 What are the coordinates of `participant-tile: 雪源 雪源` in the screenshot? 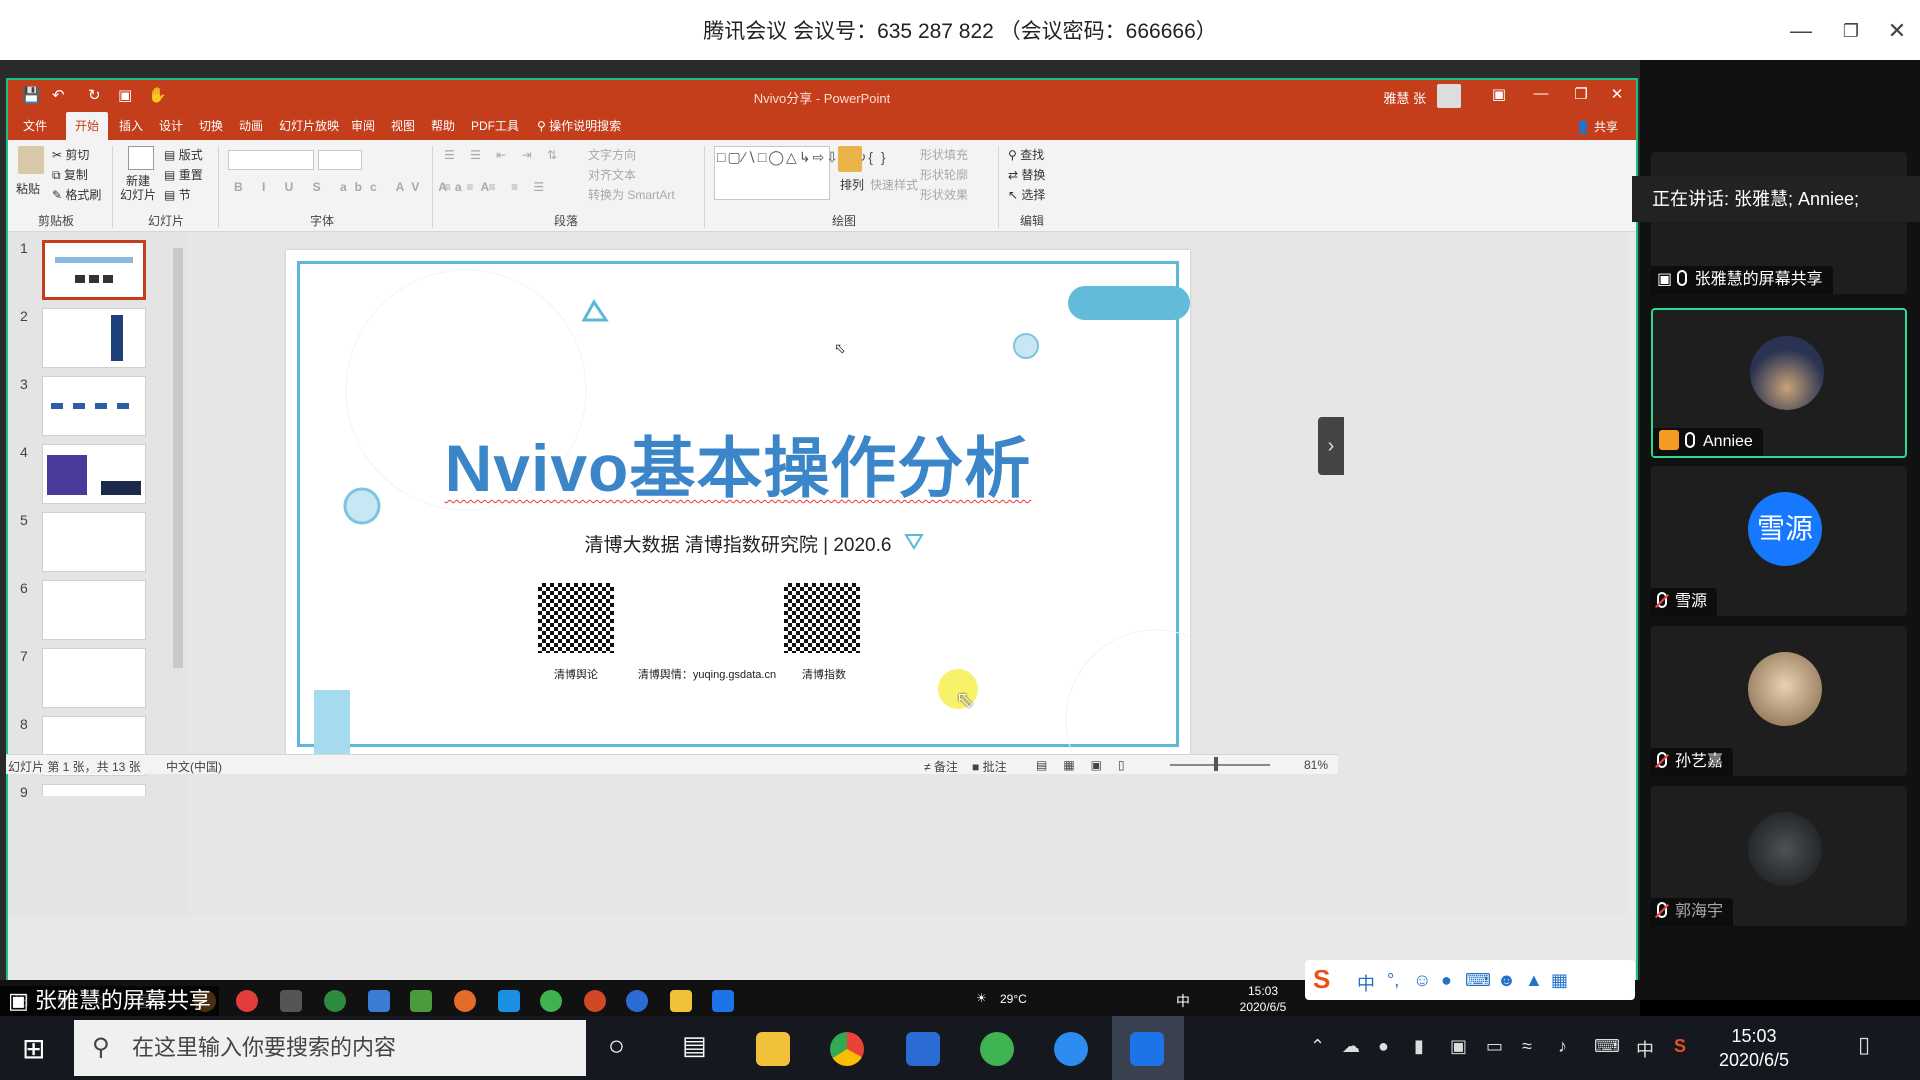 It's located at (1779, 541).